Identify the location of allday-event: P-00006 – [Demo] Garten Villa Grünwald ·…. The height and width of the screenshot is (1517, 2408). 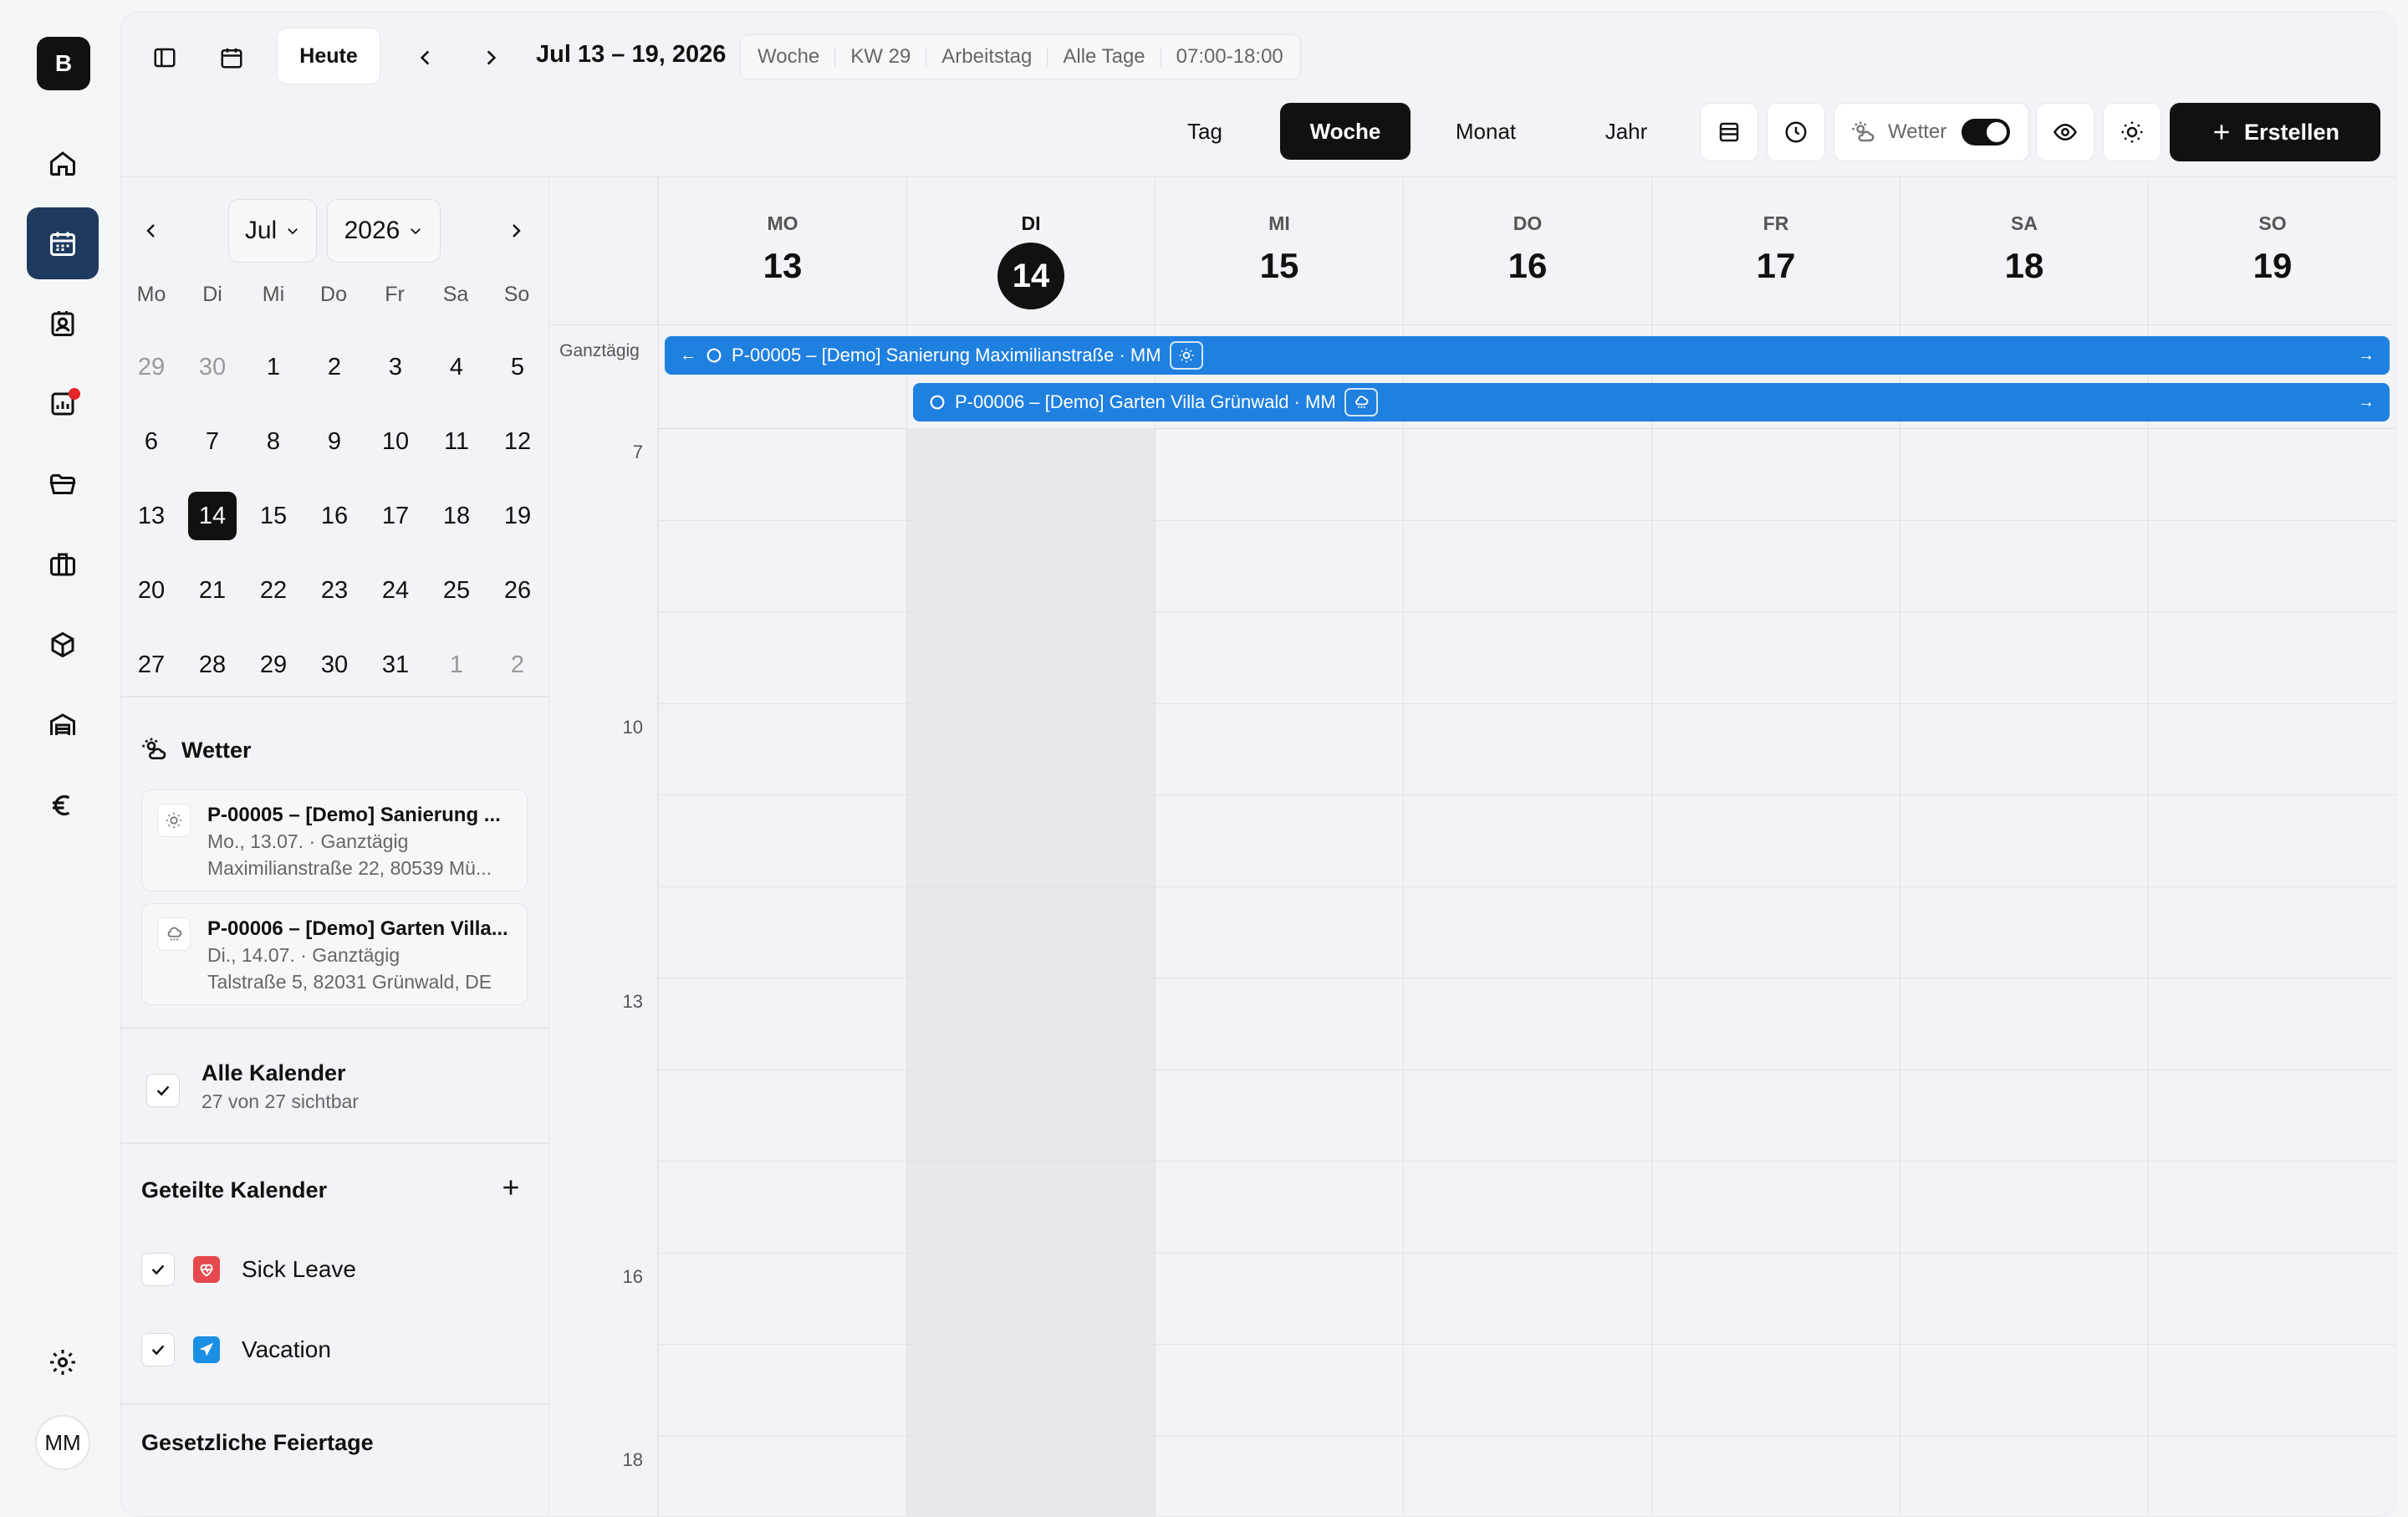
(1652, 402).